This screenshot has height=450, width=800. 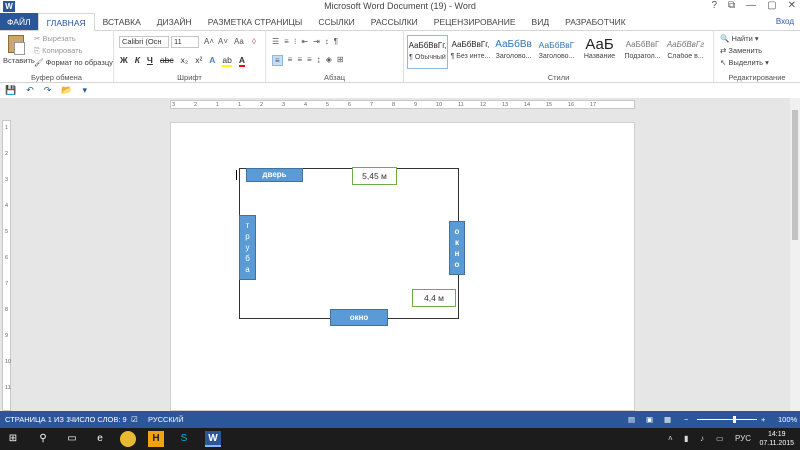 I want to click on style-normal: АаБбВвГг, ¶ Обычный, so click(x=427, y=52).